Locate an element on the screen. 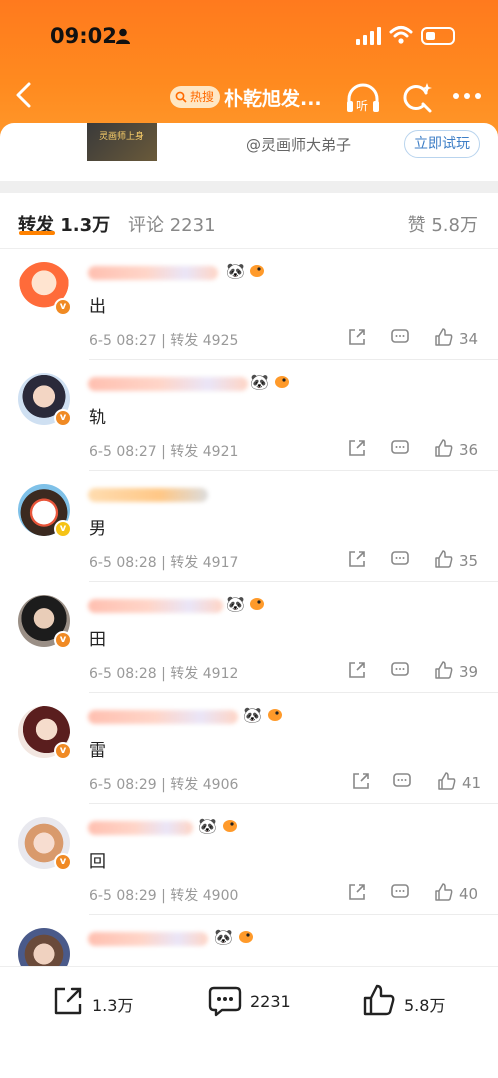 The width and height of the screenshot is (498, 1078). repost-text: 轨 is located at coordinates (97, 418).